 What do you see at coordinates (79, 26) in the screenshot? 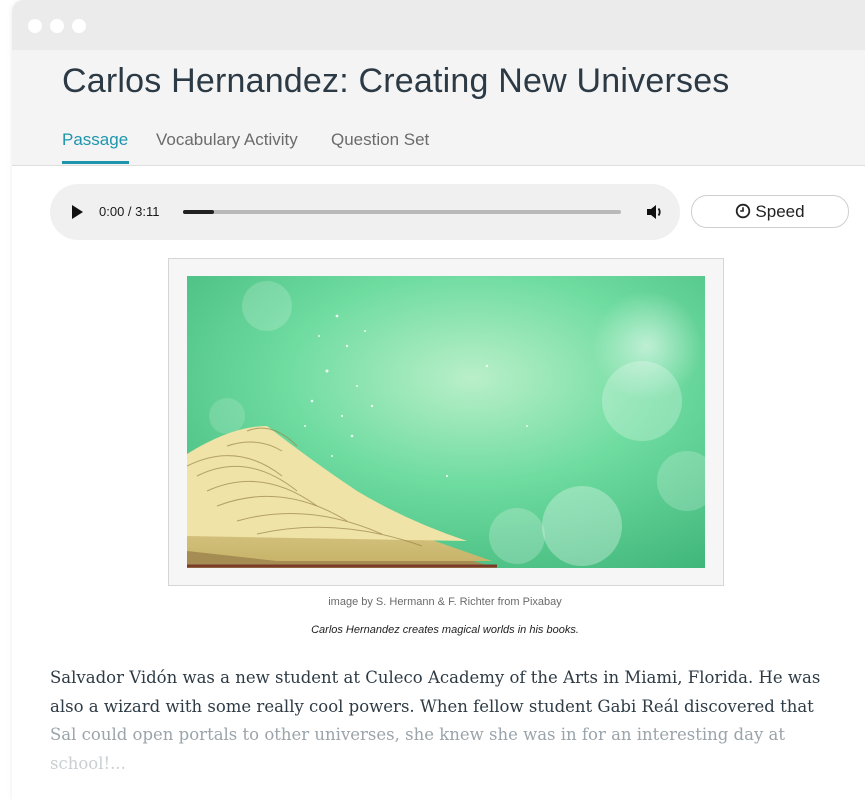
I see `window-maximize-dot` at bounding box center [79, 26].